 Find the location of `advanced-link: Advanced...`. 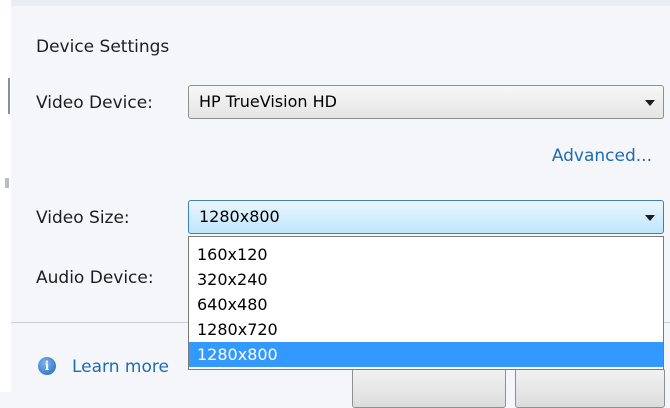

advanced-link: Advanced... is located at coordinates (602, 156).